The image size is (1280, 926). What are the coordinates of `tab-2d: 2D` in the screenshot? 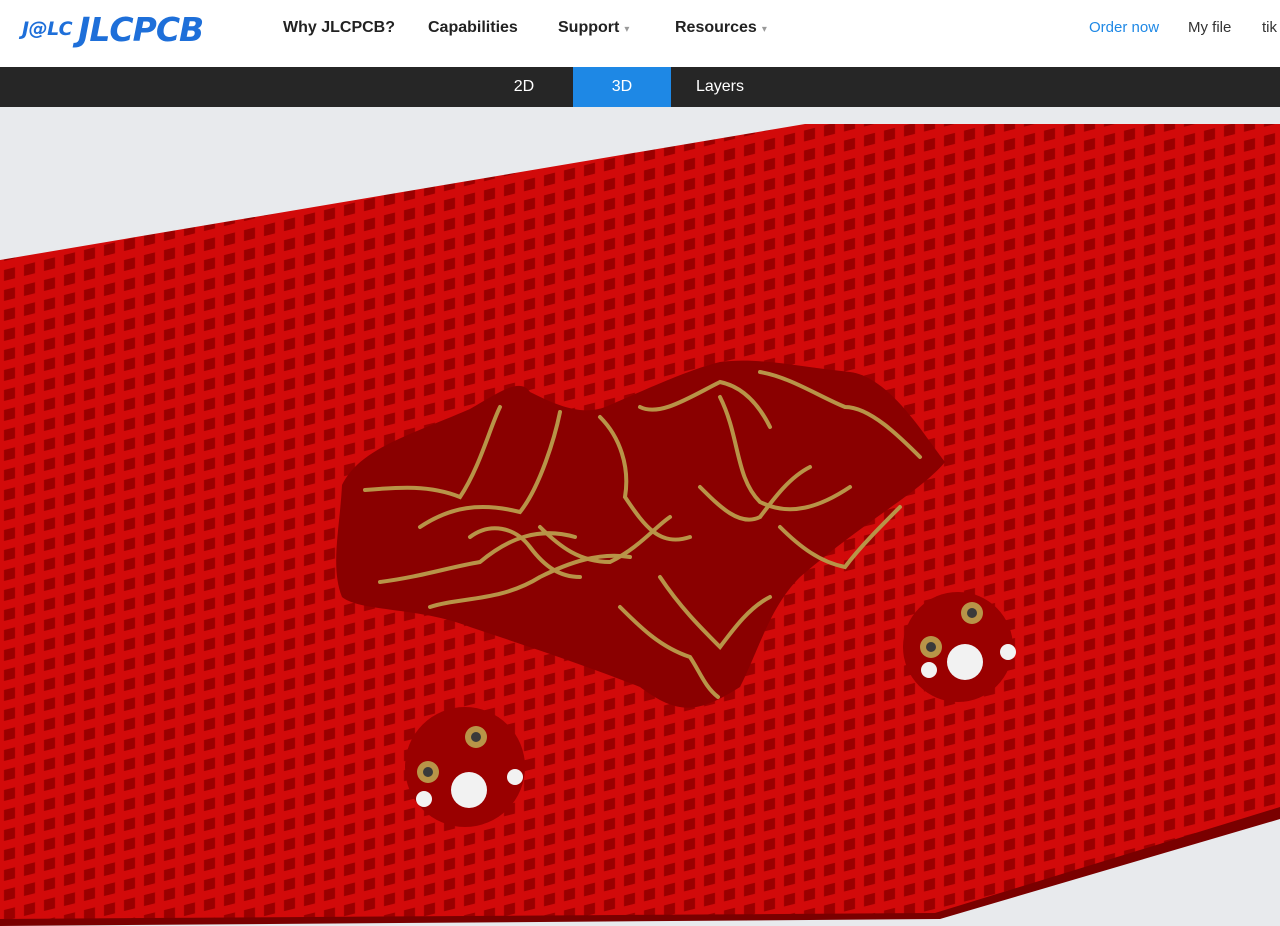 It's located at (524, 87).